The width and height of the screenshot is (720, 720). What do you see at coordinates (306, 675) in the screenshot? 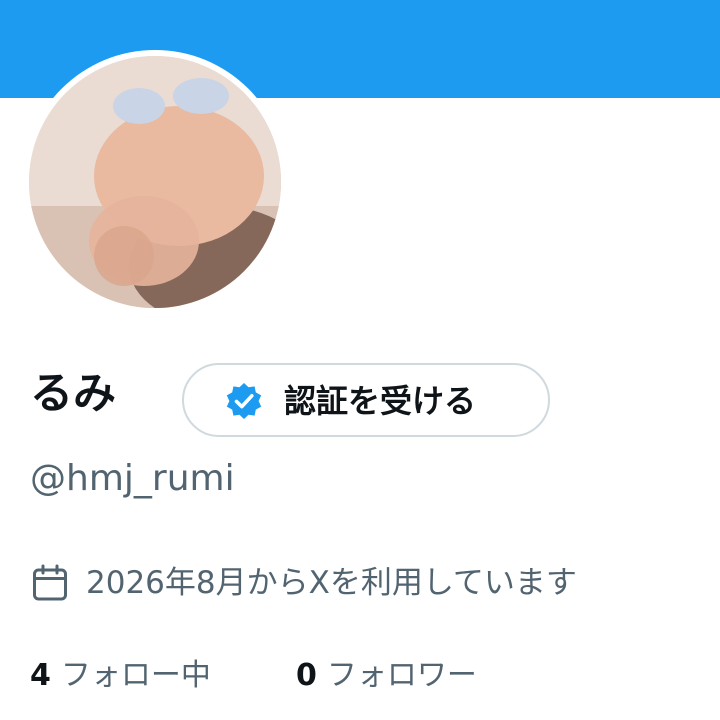
I see `followers-count: 0` at bounding box center [306, 675].